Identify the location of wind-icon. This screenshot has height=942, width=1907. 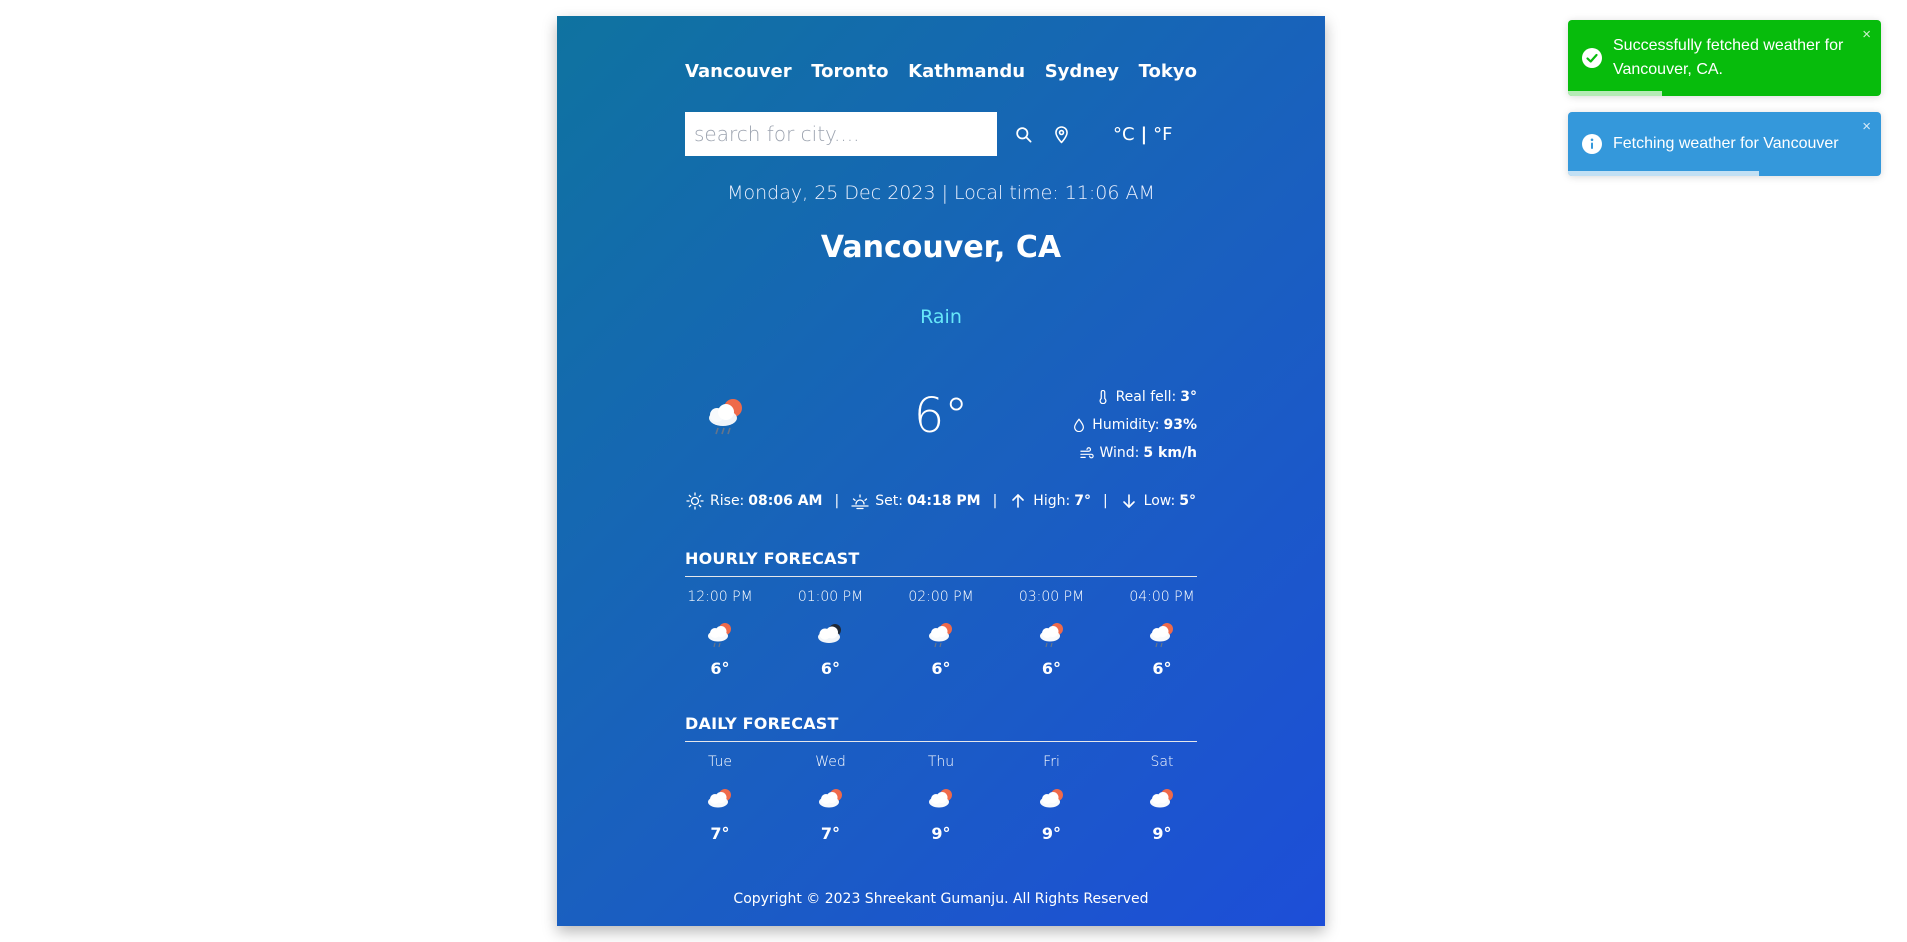
(1086, 453).